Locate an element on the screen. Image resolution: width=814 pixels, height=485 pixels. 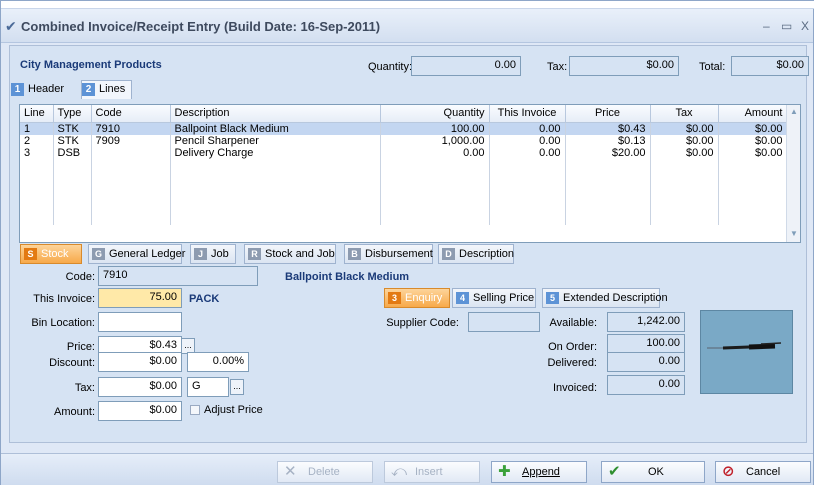
cell-price: $0.13 is located at coordinates (608, 140).